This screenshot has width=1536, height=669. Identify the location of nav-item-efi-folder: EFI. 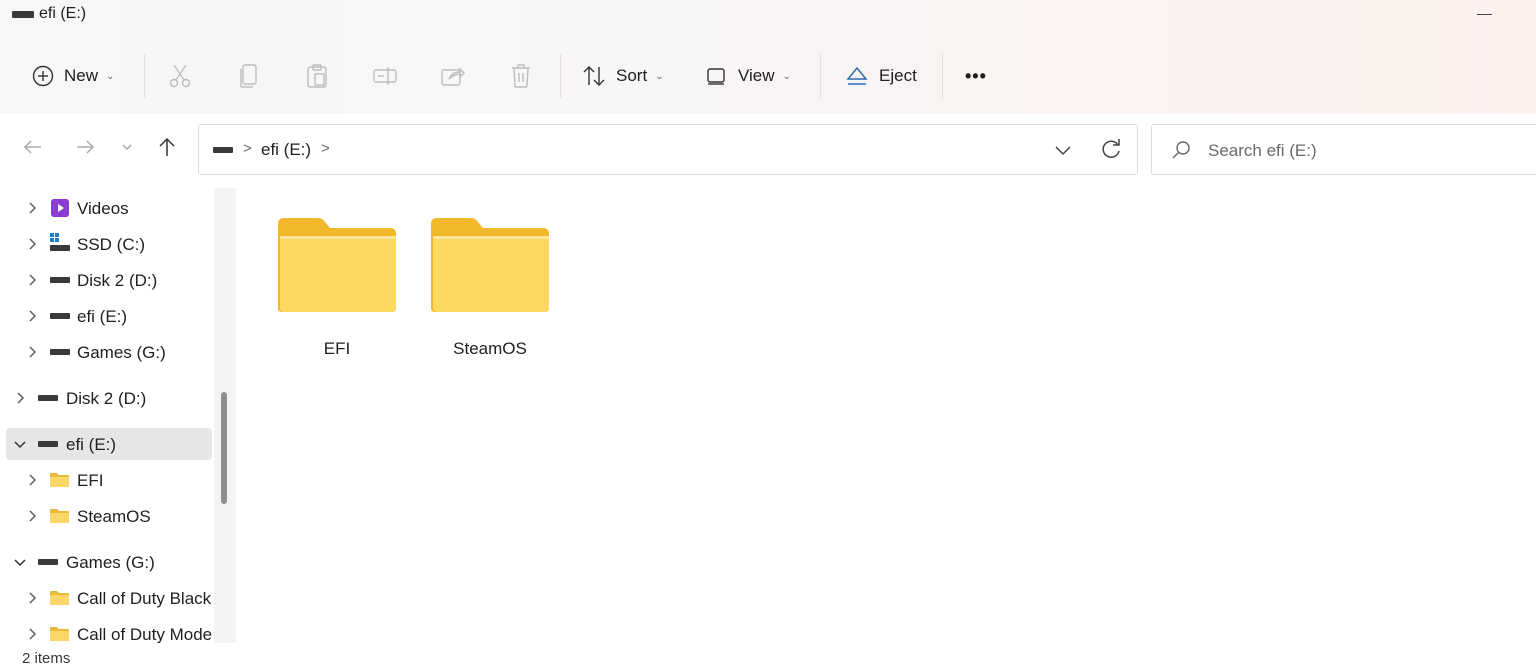
(111, 480).